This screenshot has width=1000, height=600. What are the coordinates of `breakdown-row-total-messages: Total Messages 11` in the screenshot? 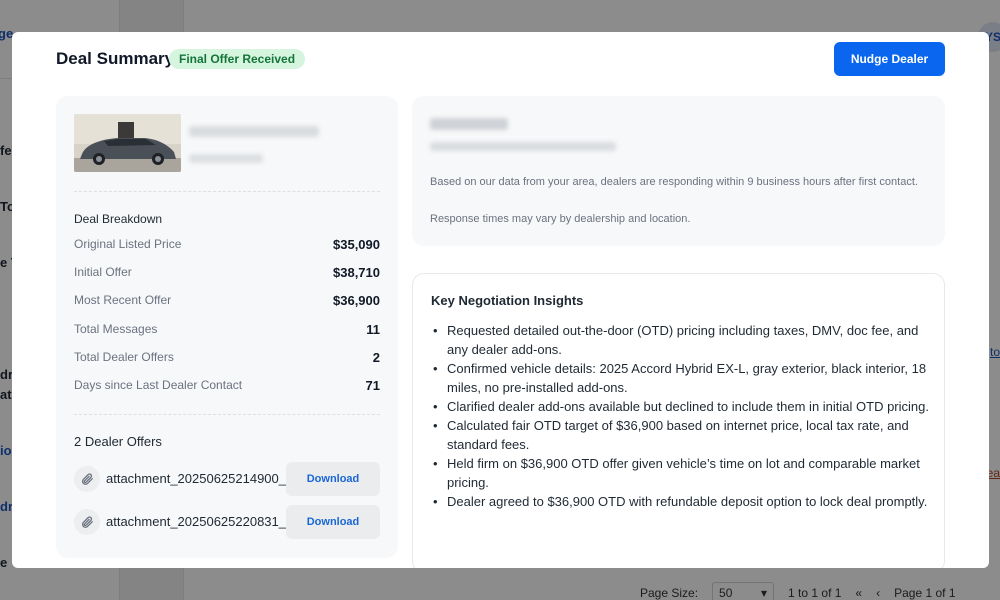 It's located at (227, 329).